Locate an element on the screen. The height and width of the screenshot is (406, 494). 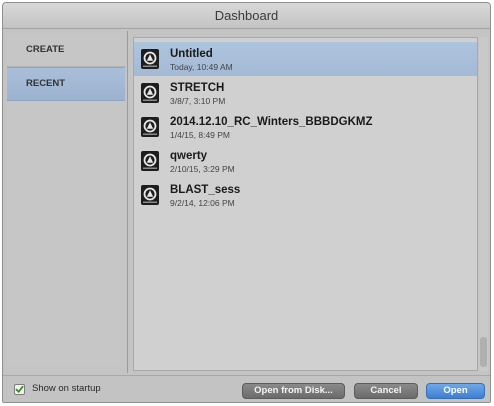
list-item: STRETCH 3/8/7, 3:10 PM is located at coordinates (305, 93).